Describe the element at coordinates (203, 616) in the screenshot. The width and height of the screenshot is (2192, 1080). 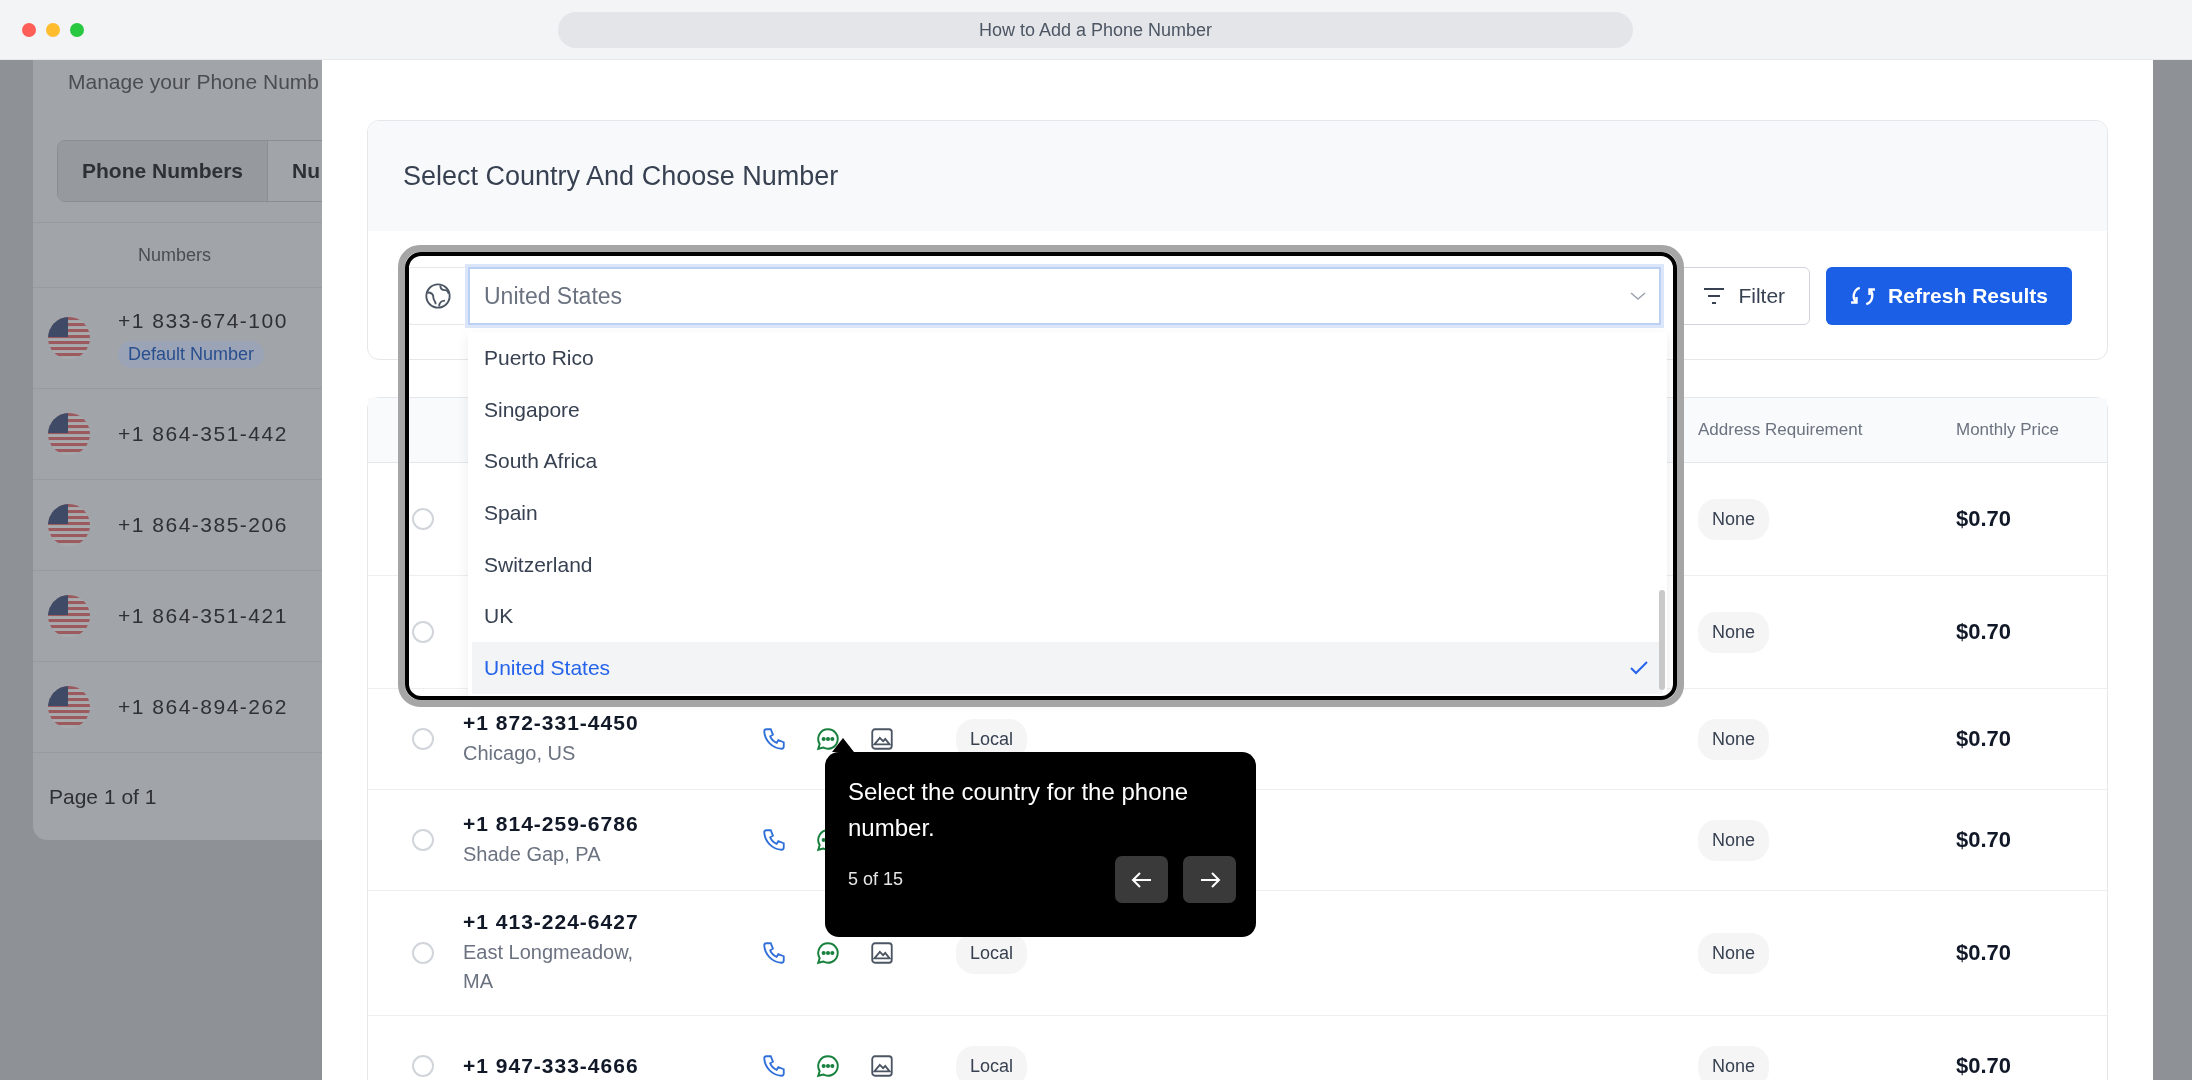
I see `phone-number: +1 864-351-421` at that location.